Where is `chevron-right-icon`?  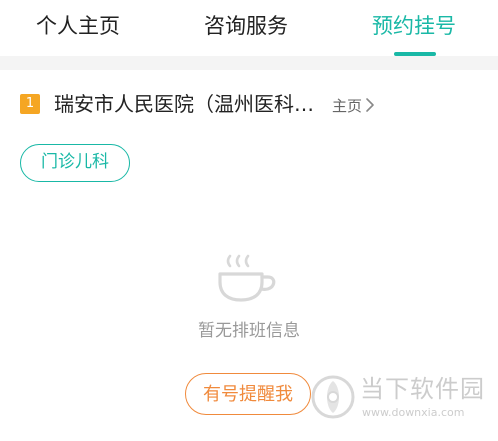
chevron-right-icon is located at coordinates (370, 105).